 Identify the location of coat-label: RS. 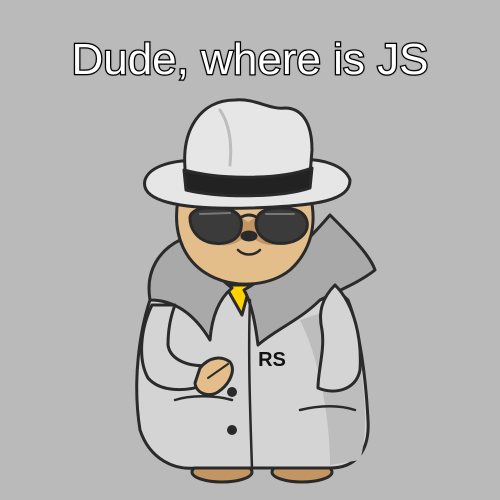
(272, 360).